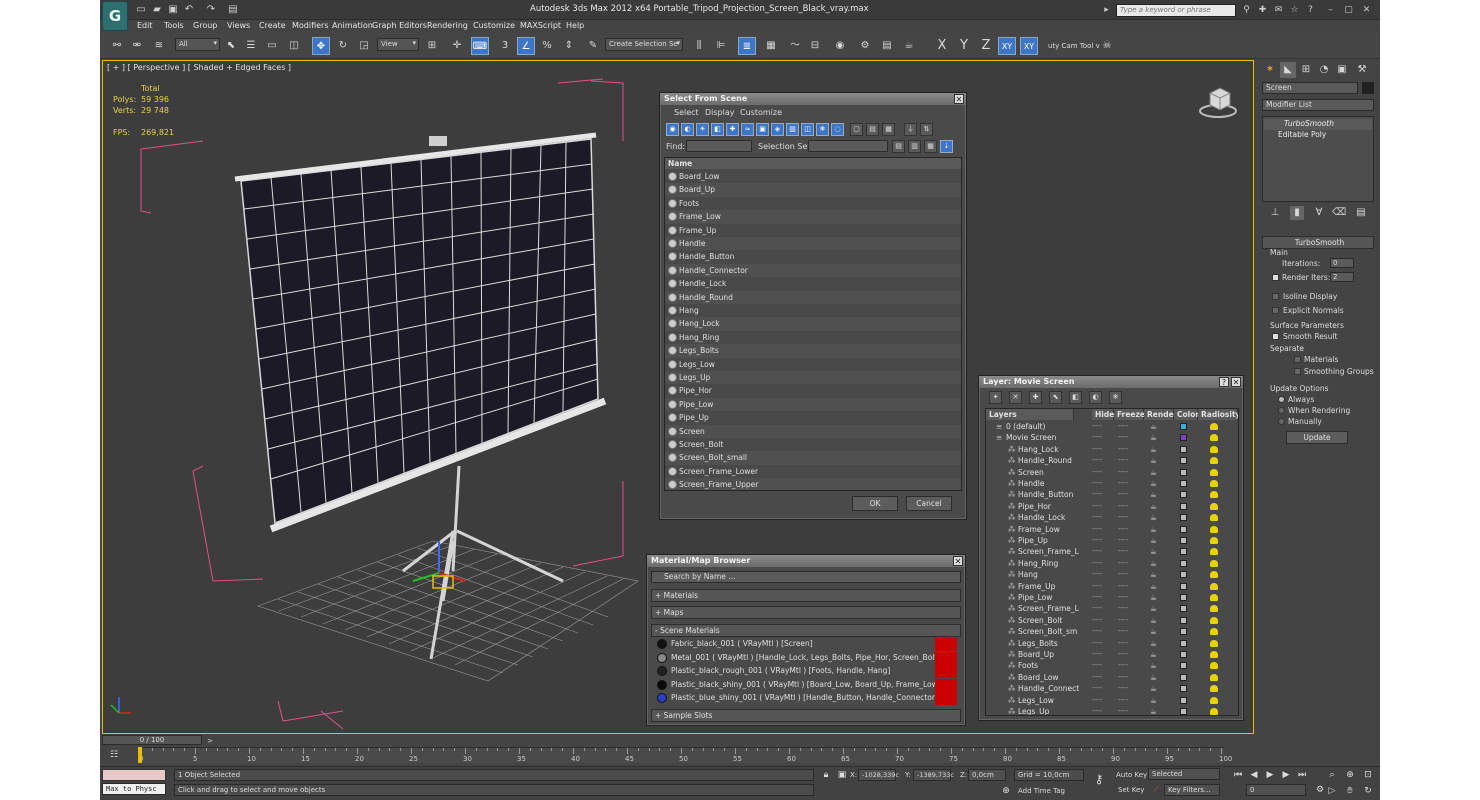  What do you see at coordinates (747, 46) in the screenshot?
I see `layer-manager-icon: ≣` at bounding box center [747, 46].